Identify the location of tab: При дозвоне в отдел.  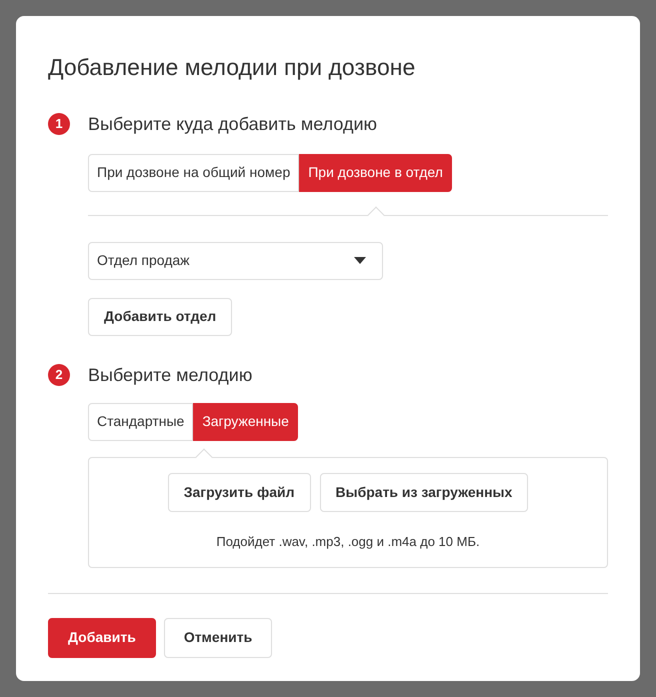
(375, 173).